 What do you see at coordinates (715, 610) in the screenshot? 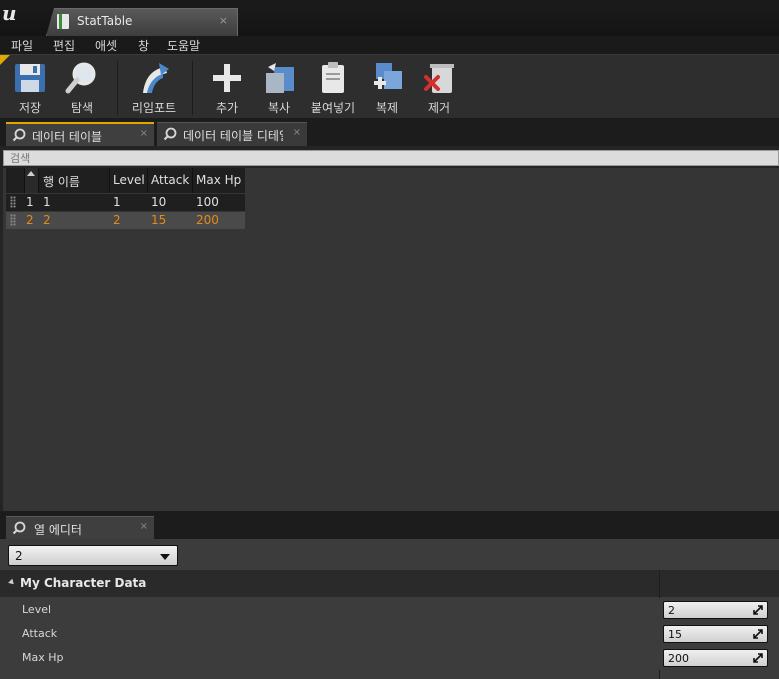
I see `level-field: 2` at bounding box center [715, 610].